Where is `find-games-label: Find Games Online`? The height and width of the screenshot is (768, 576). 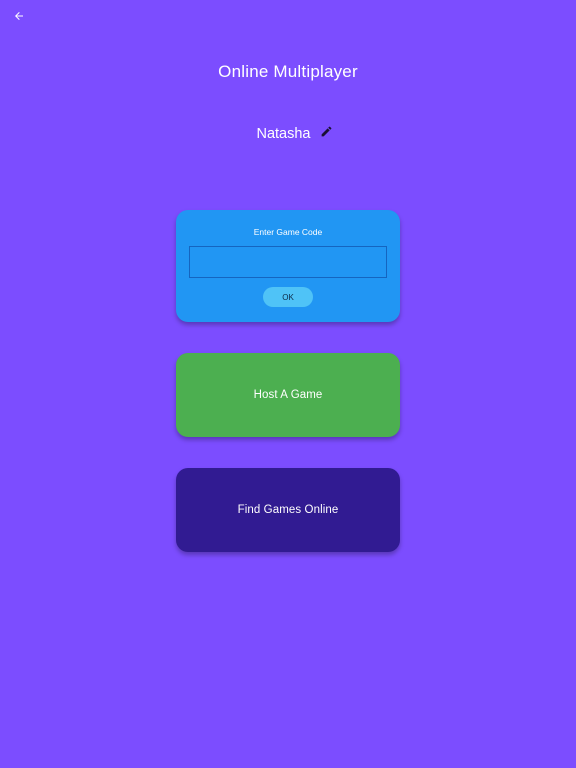
find-games-label: Find Games Online is located at coordinates (288, 510).